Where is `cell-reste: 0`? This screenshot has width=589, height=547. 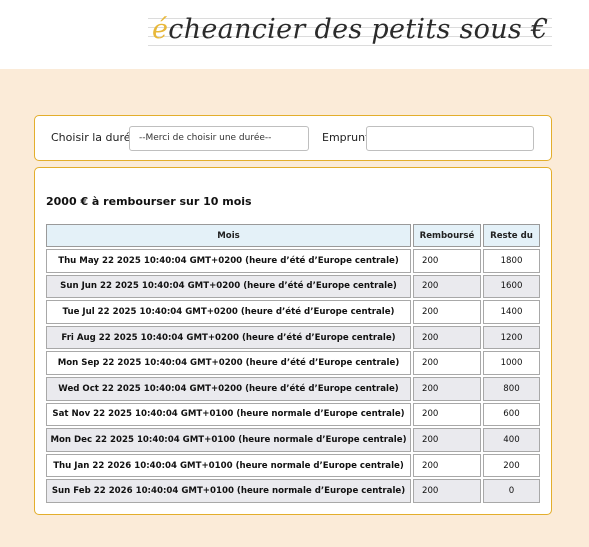
cell-reste: 0 is located at coordinates (511, 491).